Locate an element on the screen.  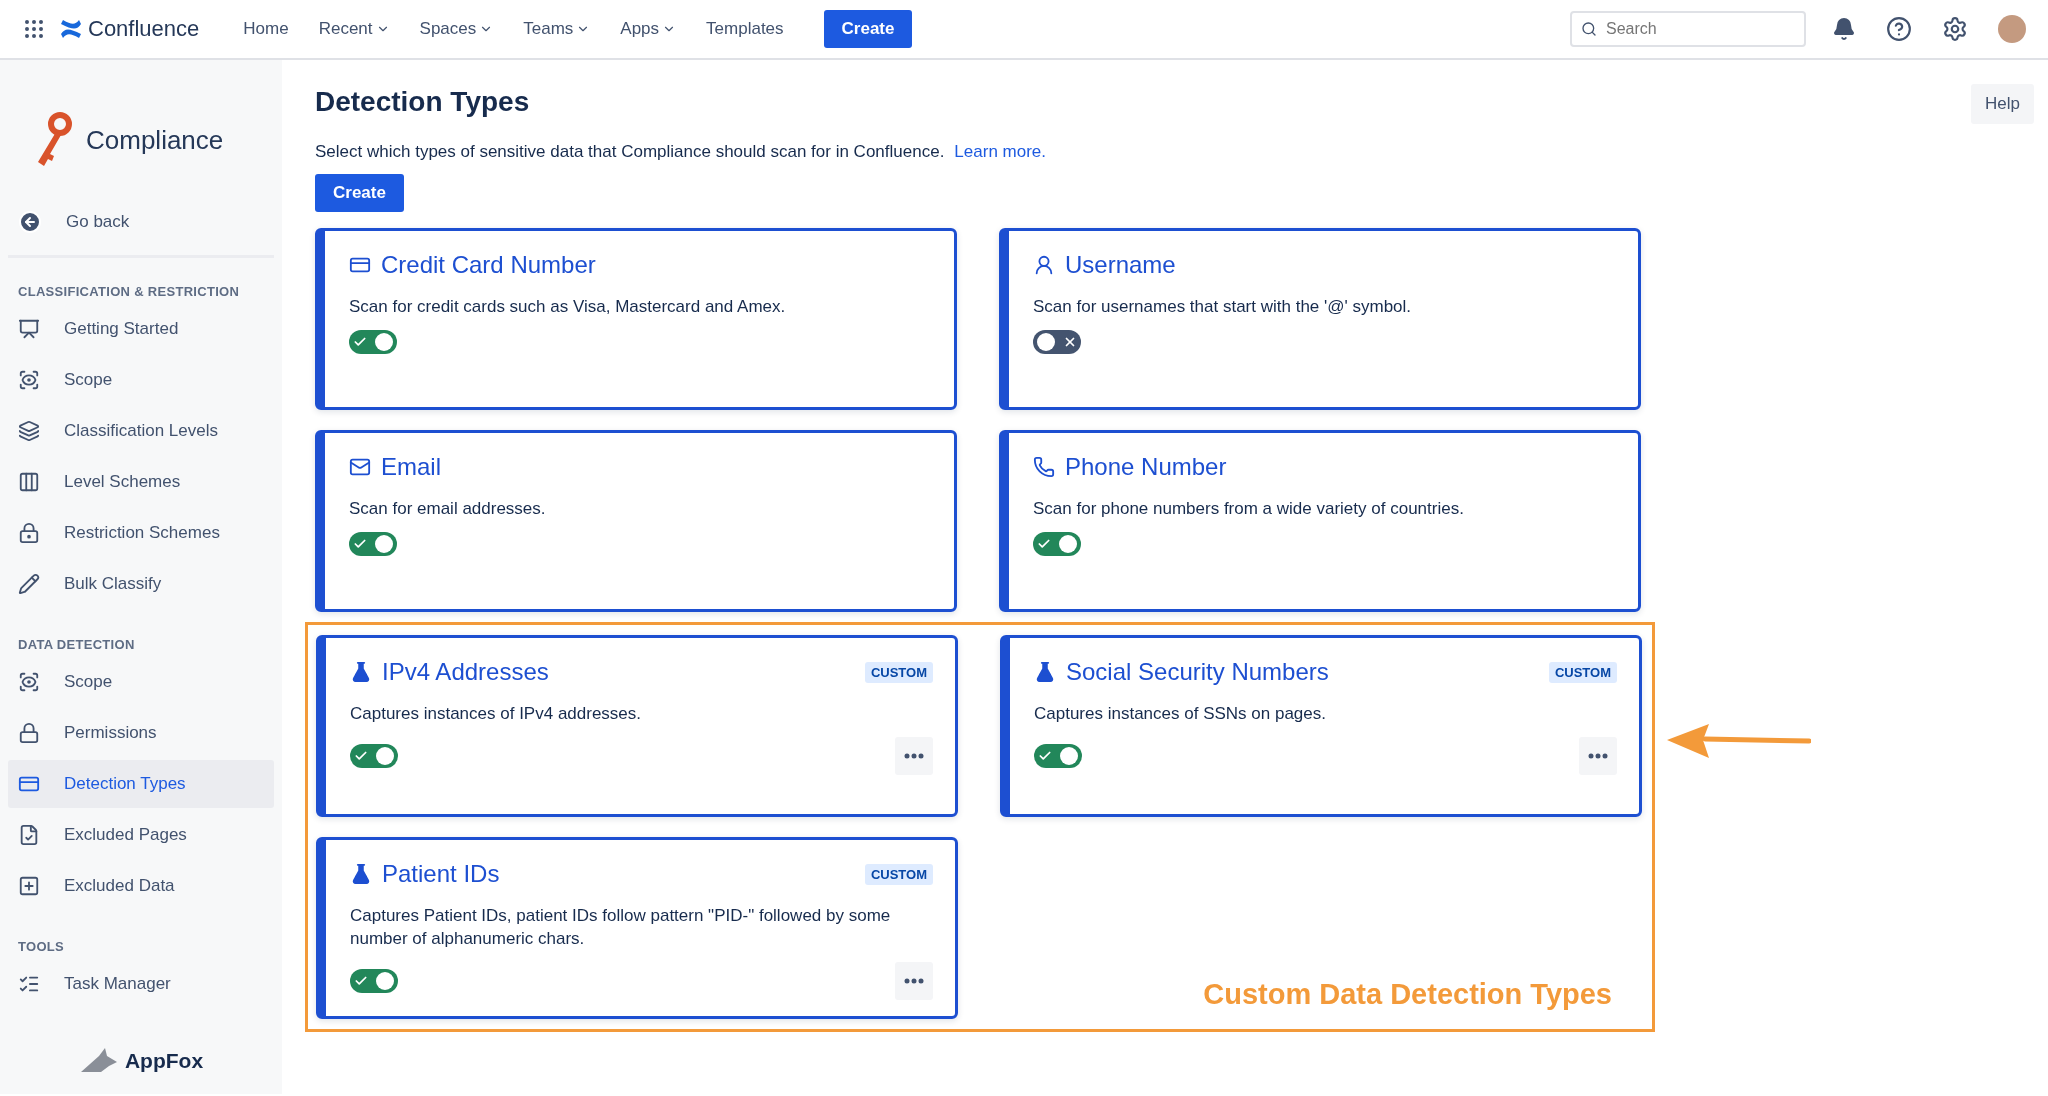
card-description: Scan for usernames that start with the '@' symbol. is located at coordinates (1223, 307).